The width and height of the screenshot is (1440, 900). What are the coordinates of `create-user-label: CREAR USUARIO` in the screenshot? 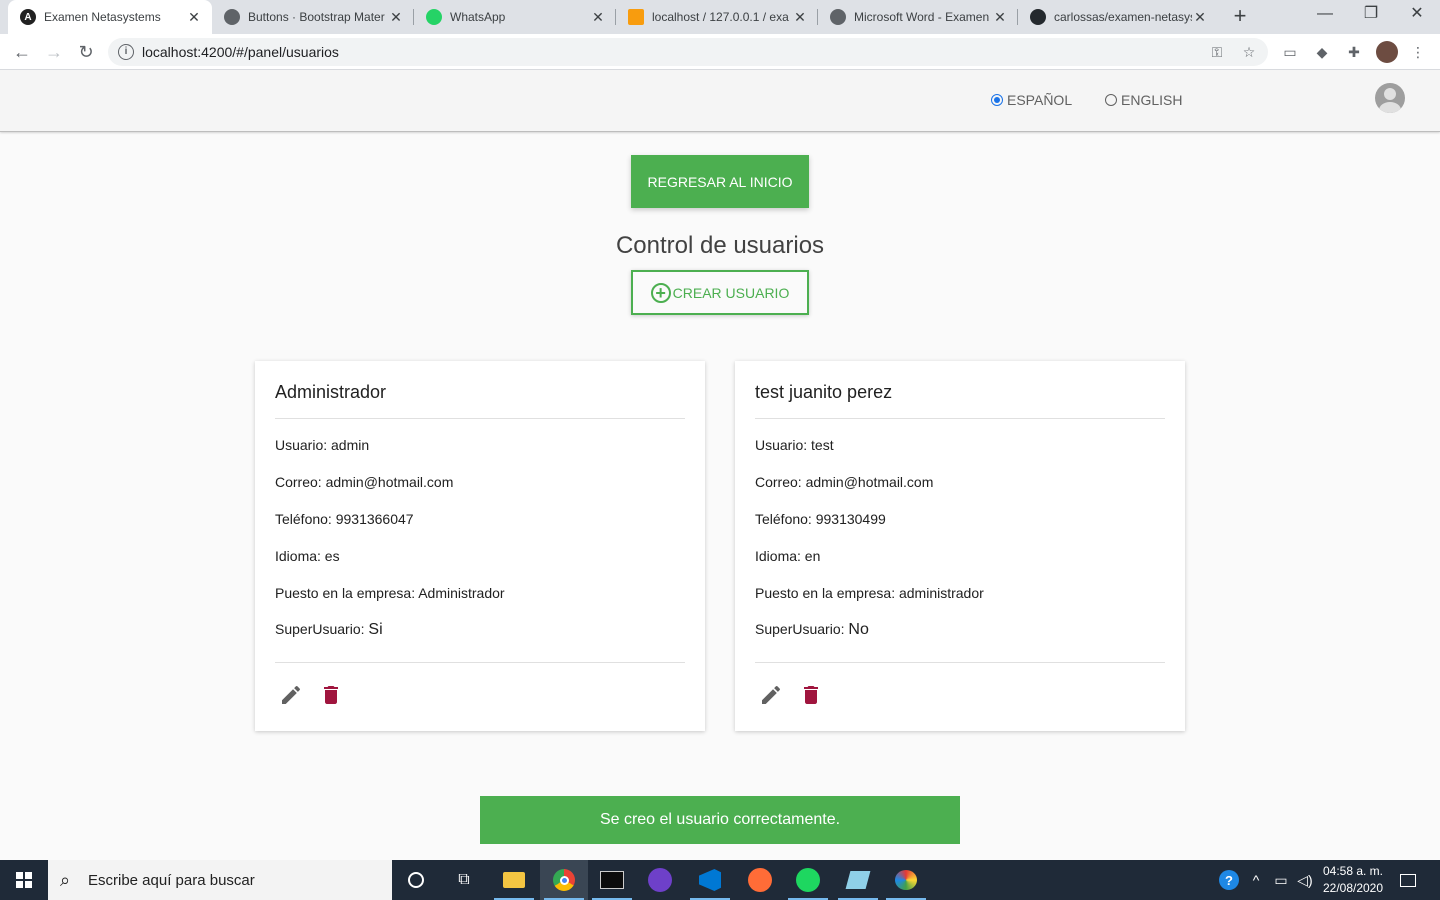 It's located at (731, 292).